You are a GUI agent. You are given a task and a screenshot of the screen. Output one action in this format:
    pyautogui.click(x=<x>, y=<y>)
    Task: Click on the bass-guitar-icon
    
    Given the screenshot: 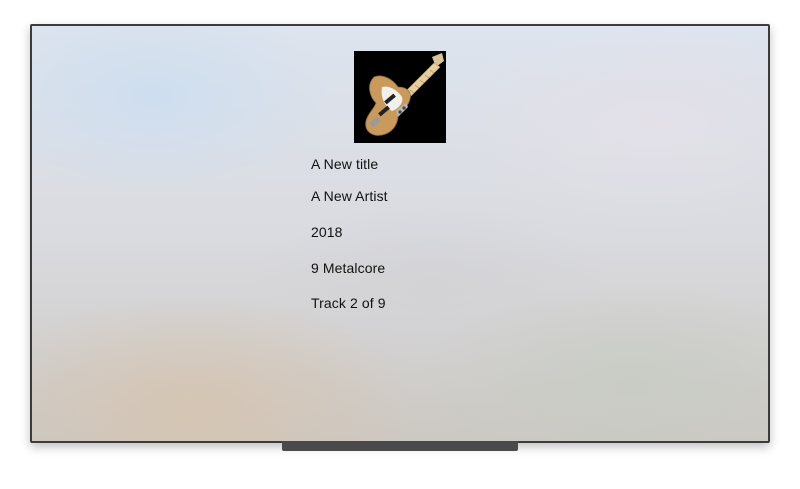 What is the action you would take?
    pyautogui.click(x=400, y=97)
    